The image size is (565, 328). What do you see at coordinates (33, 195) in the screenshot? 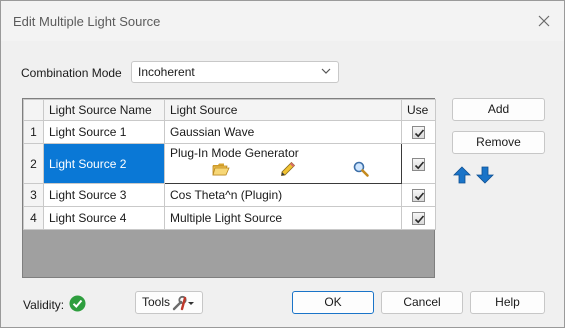
I see `row-number: 3` at bounding box center [33, 195].